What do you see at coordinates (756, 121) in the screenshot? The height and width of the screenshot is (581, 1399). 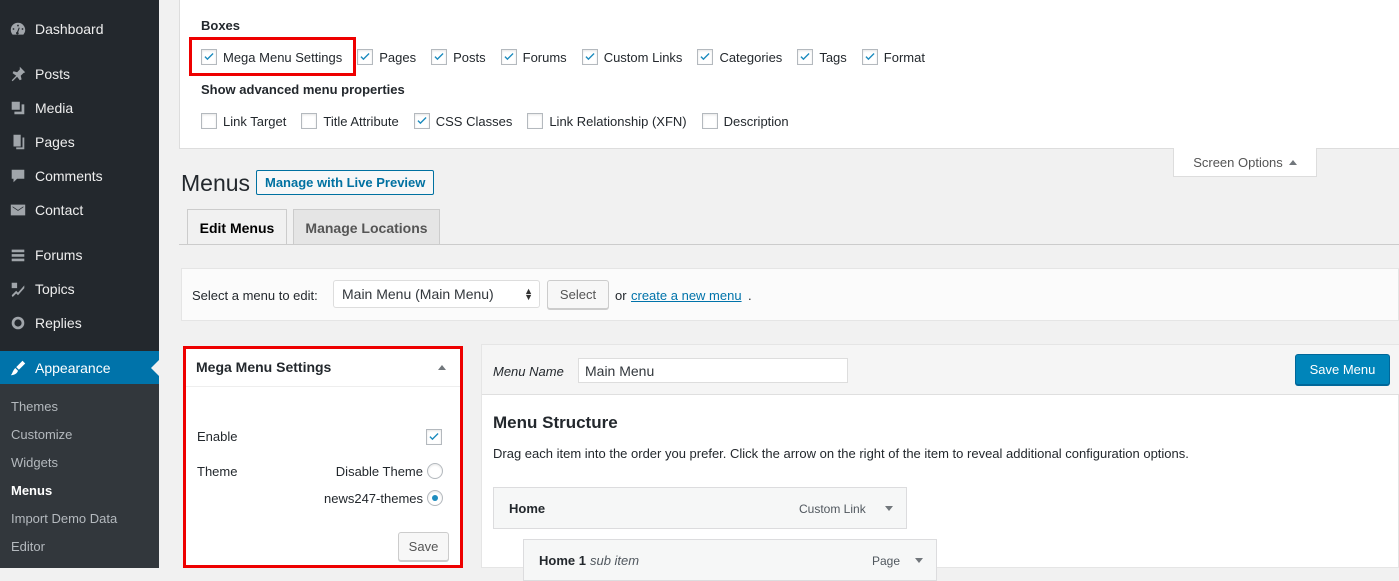 I see `advanced-checkbox-label: Description` at bounding box center [756, 121].